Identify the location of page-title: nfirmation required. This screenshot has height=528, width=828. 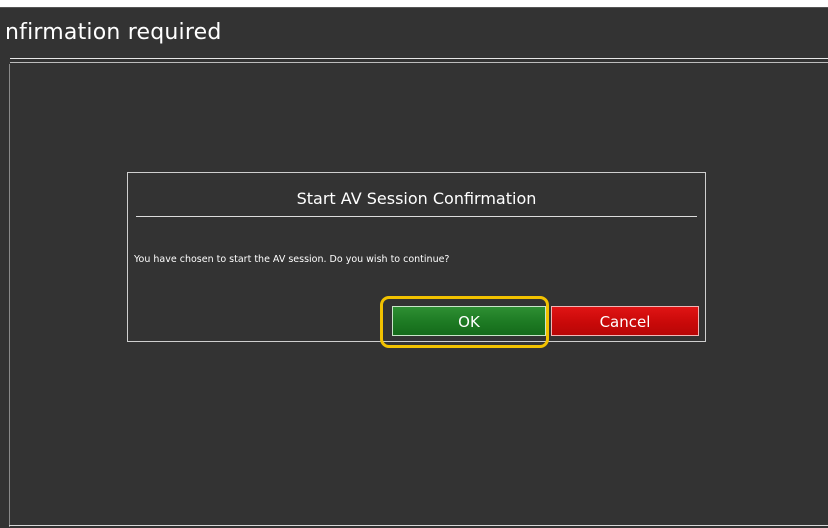
(113, 32).